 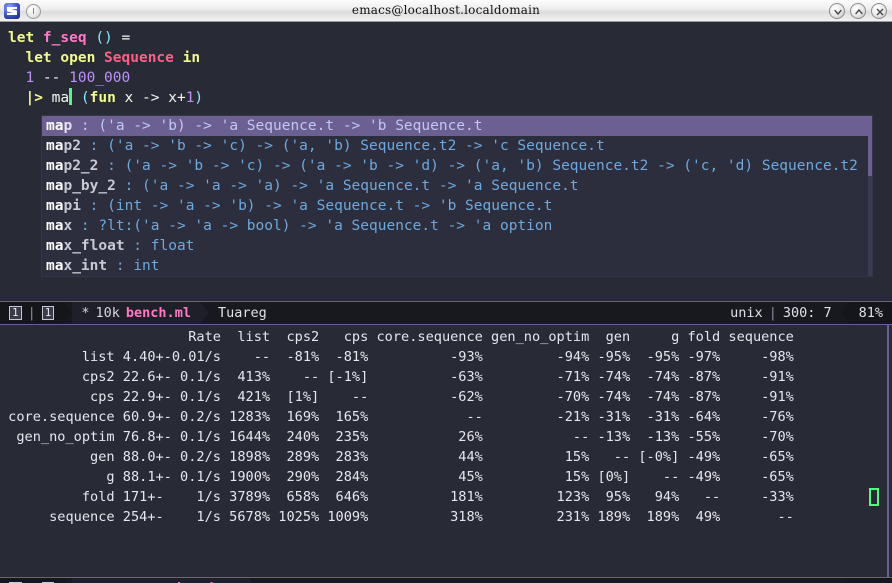 What do you see at coordinates (102, 98) in the screenshot?
I see `code-token: fun` at bounding box center [102, 98].